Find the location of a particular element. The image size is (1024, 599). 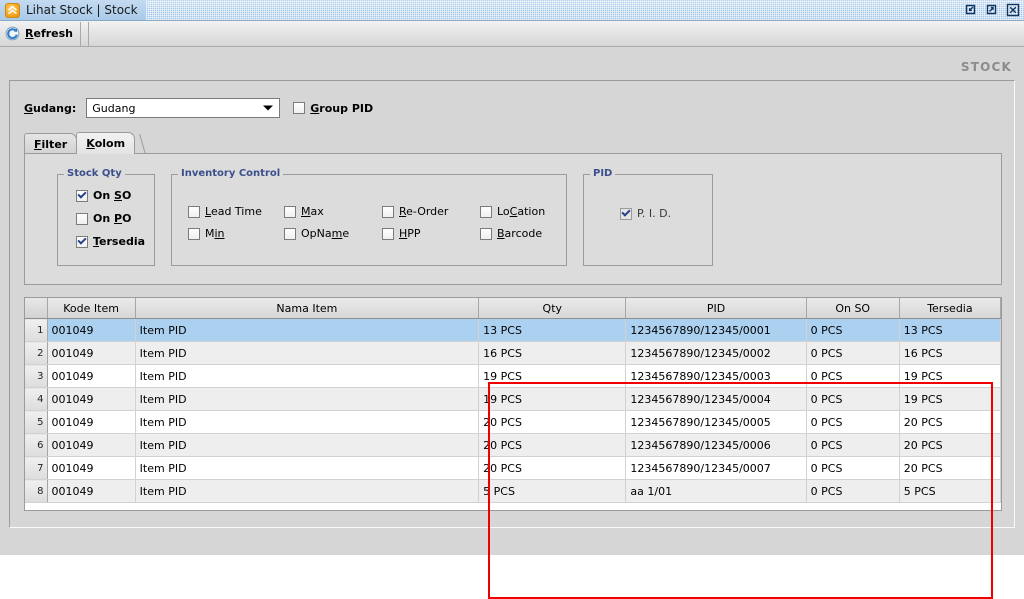

checkbox-on-po: On PO is located at coordinates (103, 218).